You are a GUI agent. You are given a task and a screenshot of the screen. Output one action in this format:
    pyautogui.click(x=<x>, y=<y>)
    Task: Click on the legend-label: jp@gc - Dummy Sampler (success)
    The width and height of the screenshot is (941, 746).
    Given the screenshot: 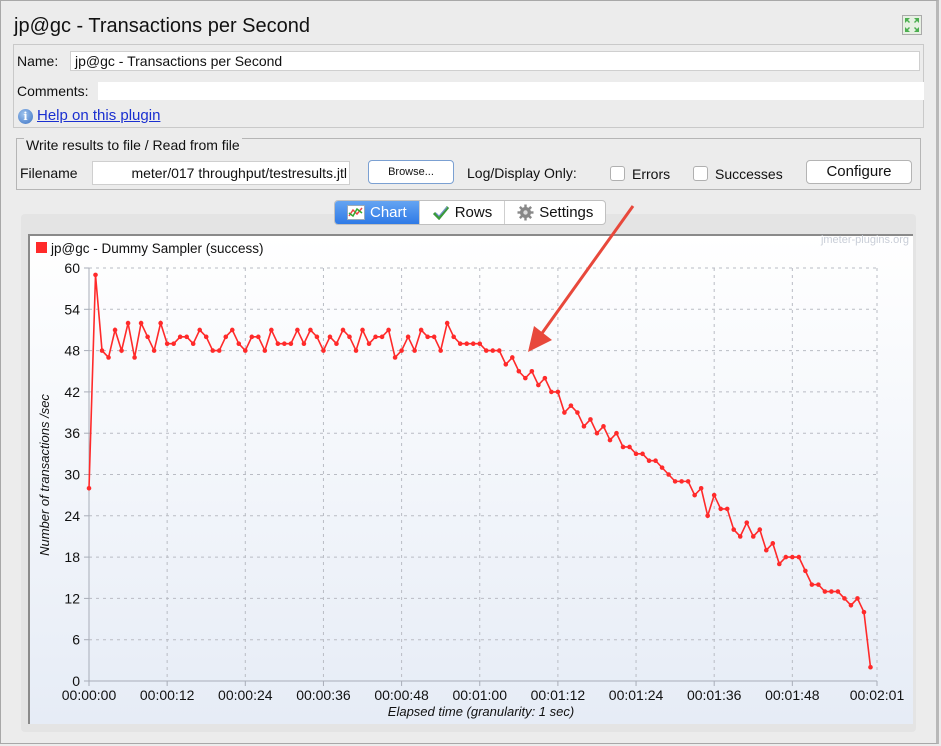 What is the action you would take?
    pyautogui.click(x=157, y=248)
    